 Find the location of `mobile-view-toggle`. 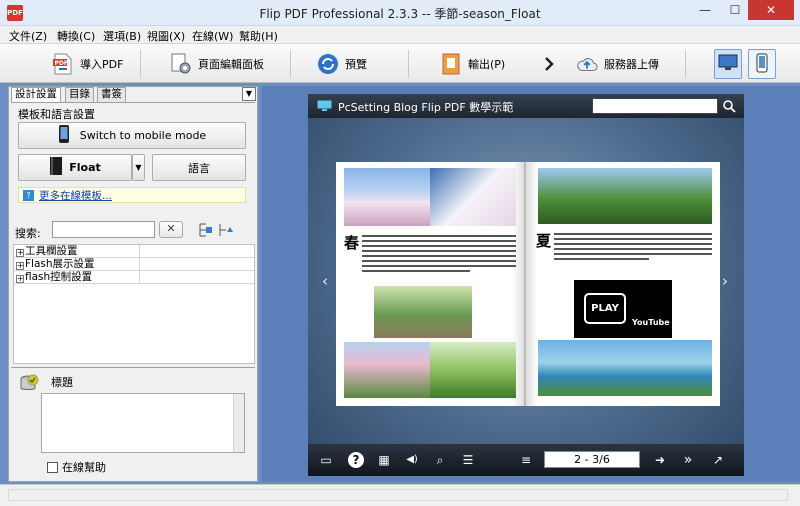

mobile-view-toggle is located at coordinates (762, 64).